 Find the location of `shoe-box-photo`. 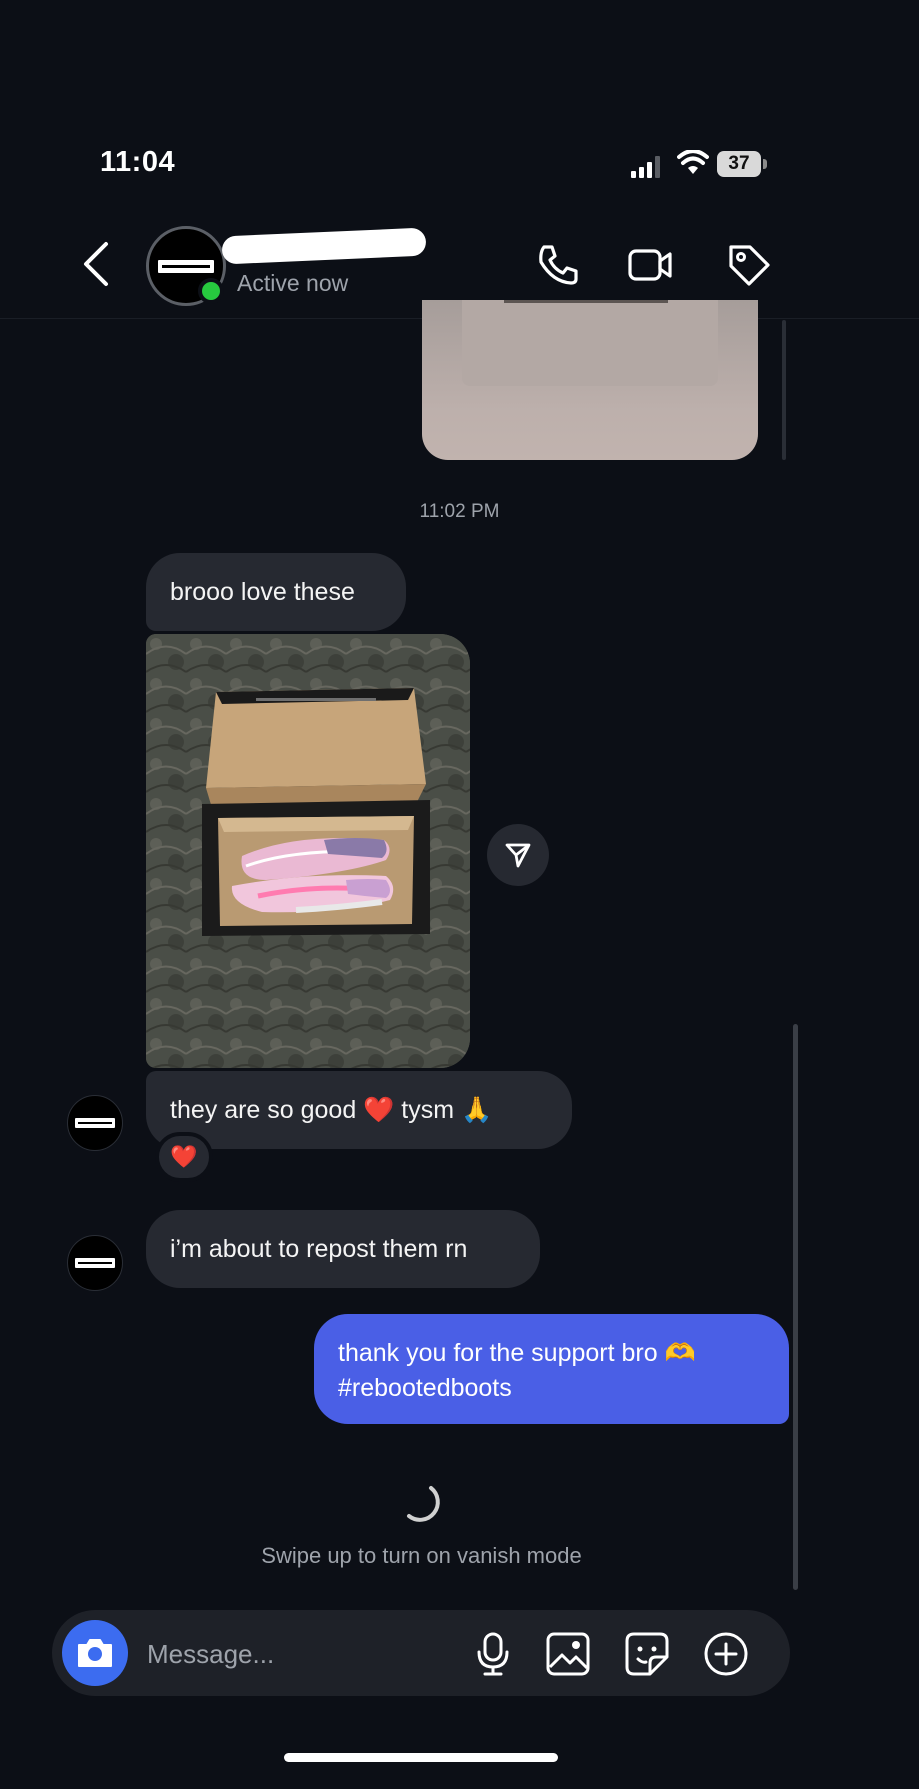

shoe-box-photo is located at coordinates (308, 851).